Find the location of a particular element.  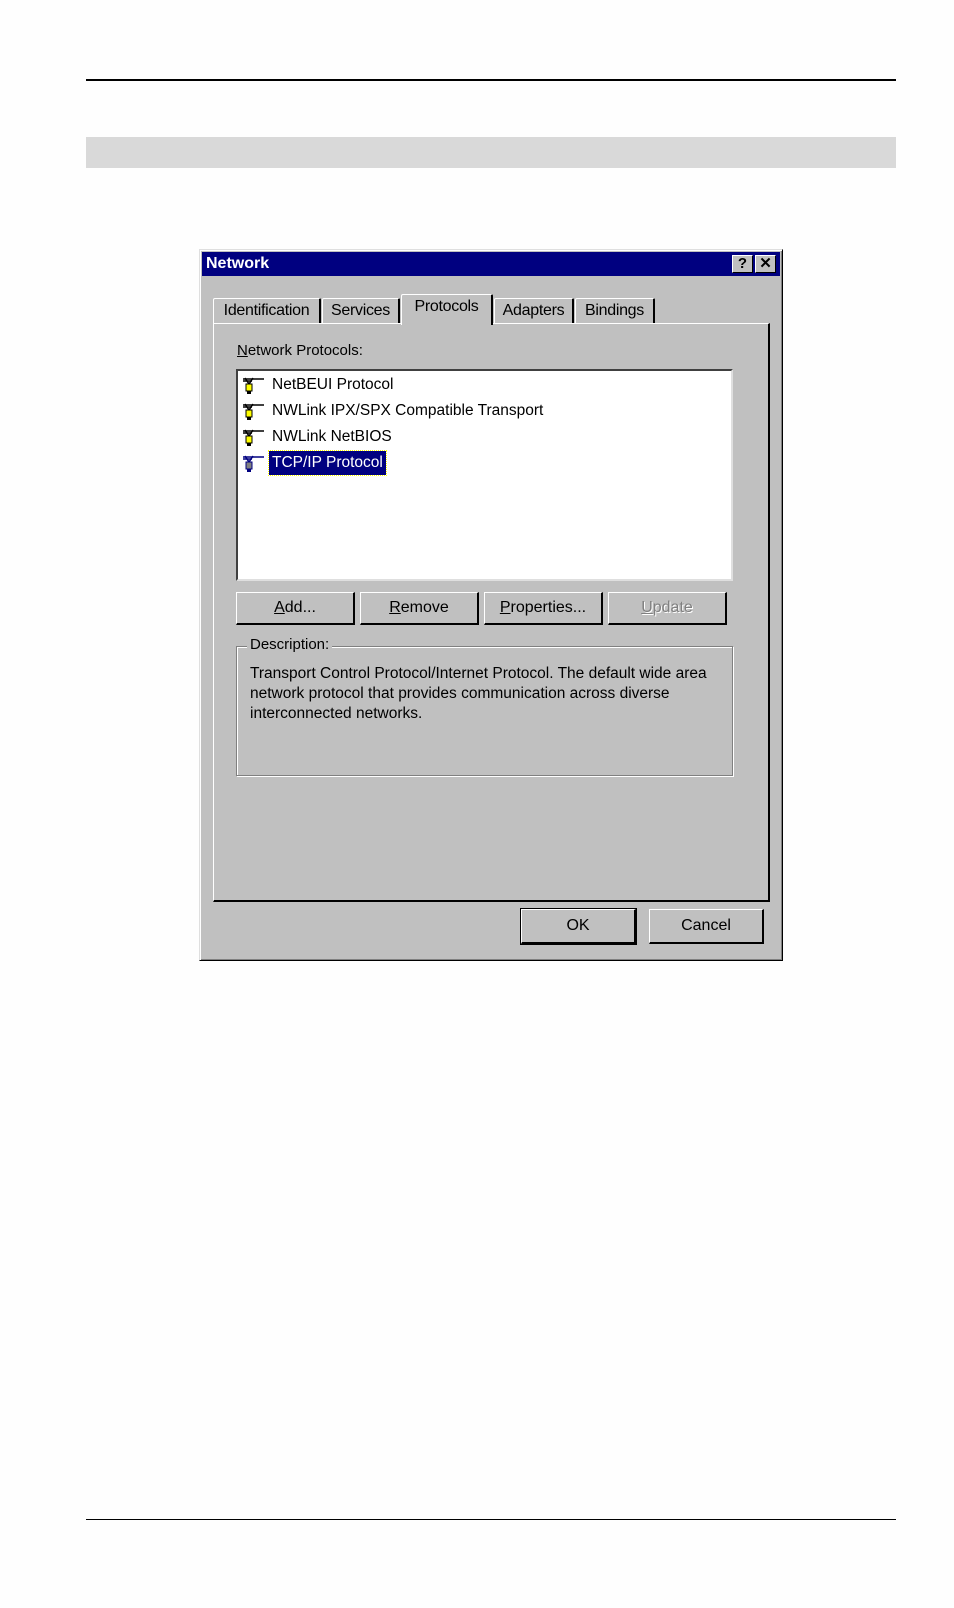

button-label: emove is located at coordinates (424, 607).